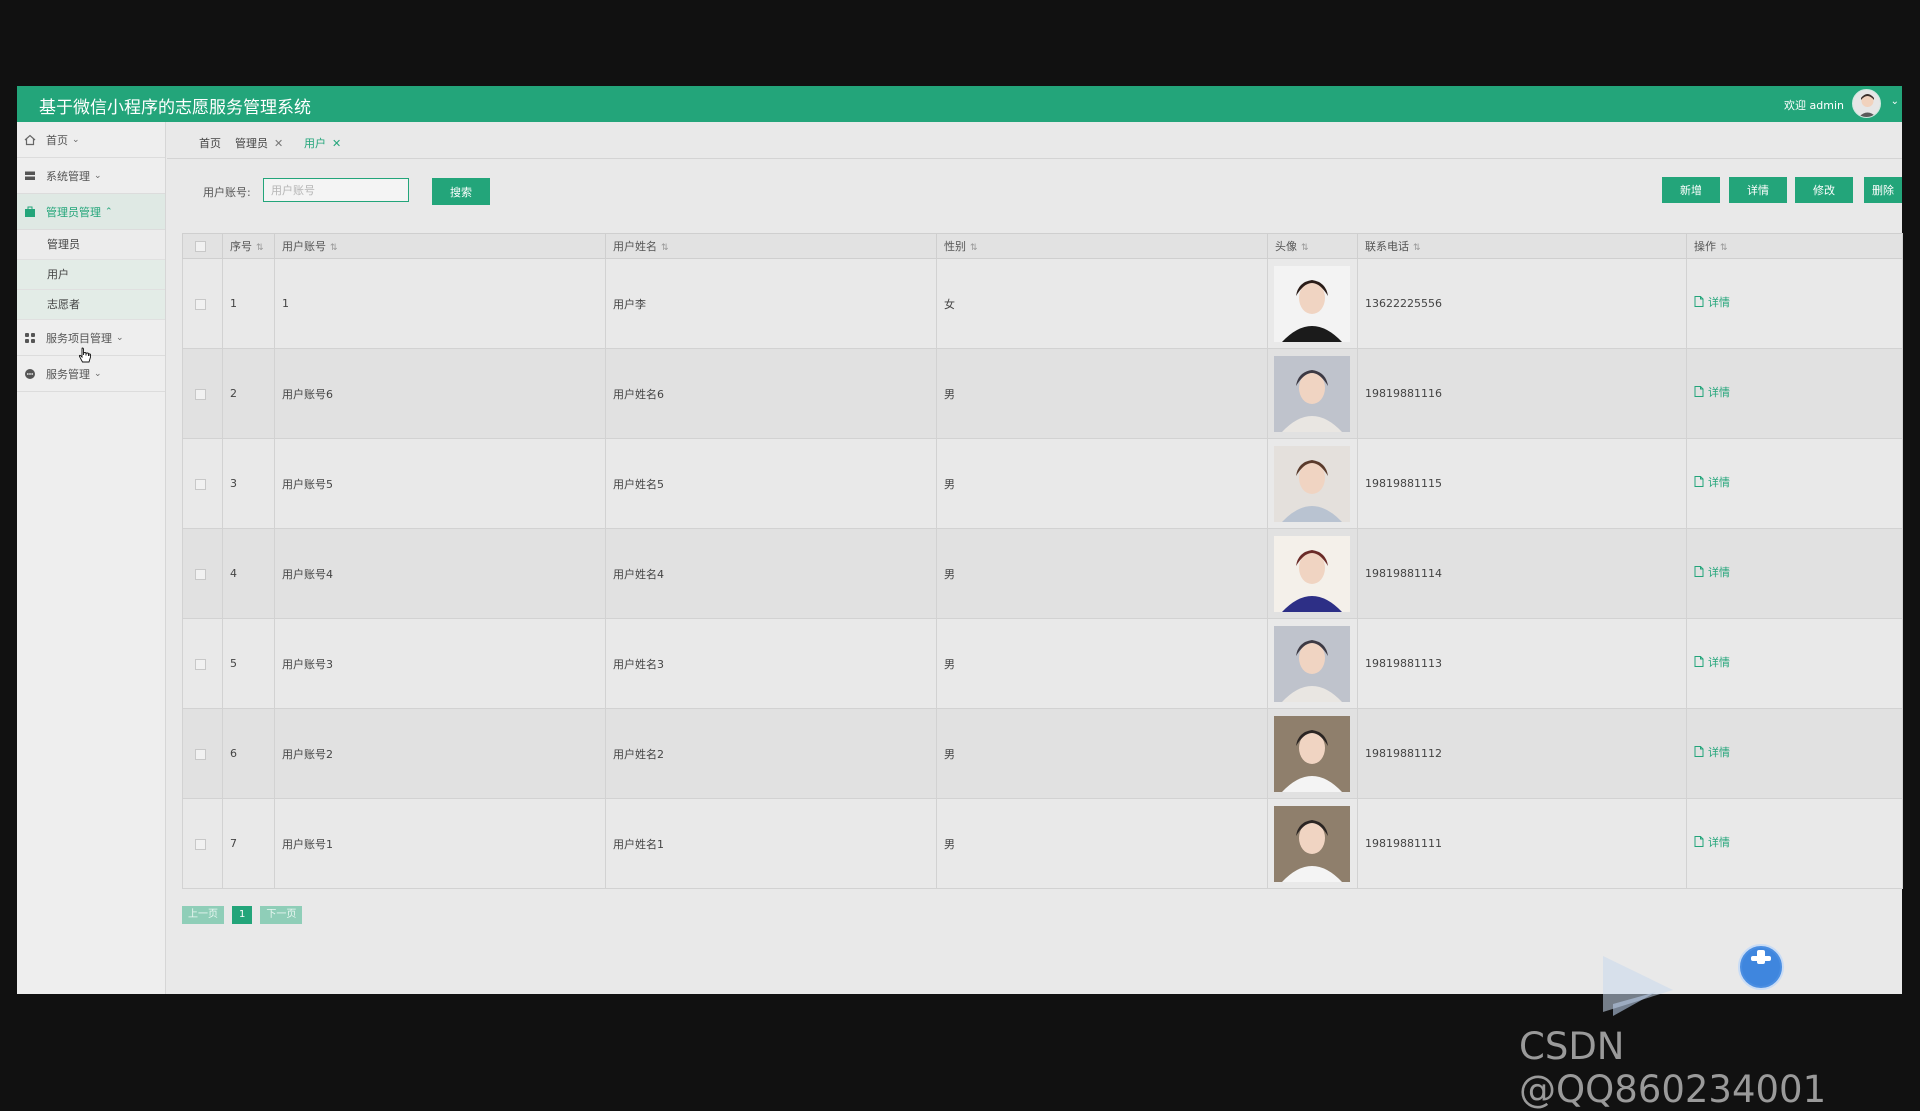 The height and width of the screenshot is (1111, 1920). I want to click on cell-name: 用户姓名5, so click(771, 483).